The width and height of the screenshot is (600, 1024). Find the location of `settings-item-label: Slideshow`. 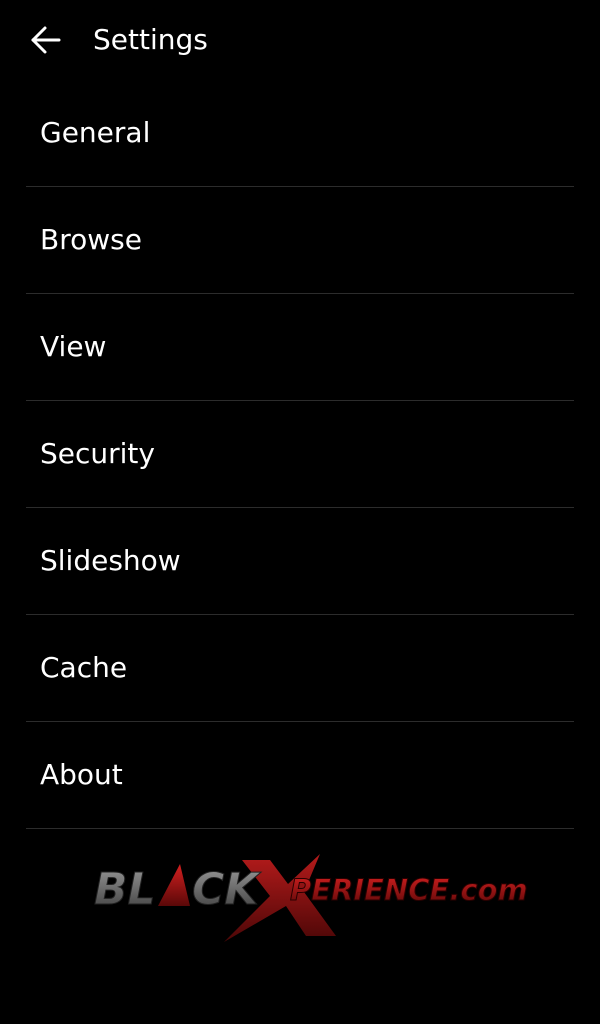

settings-item-label: Slideshow is located at coordinates (110, 560).